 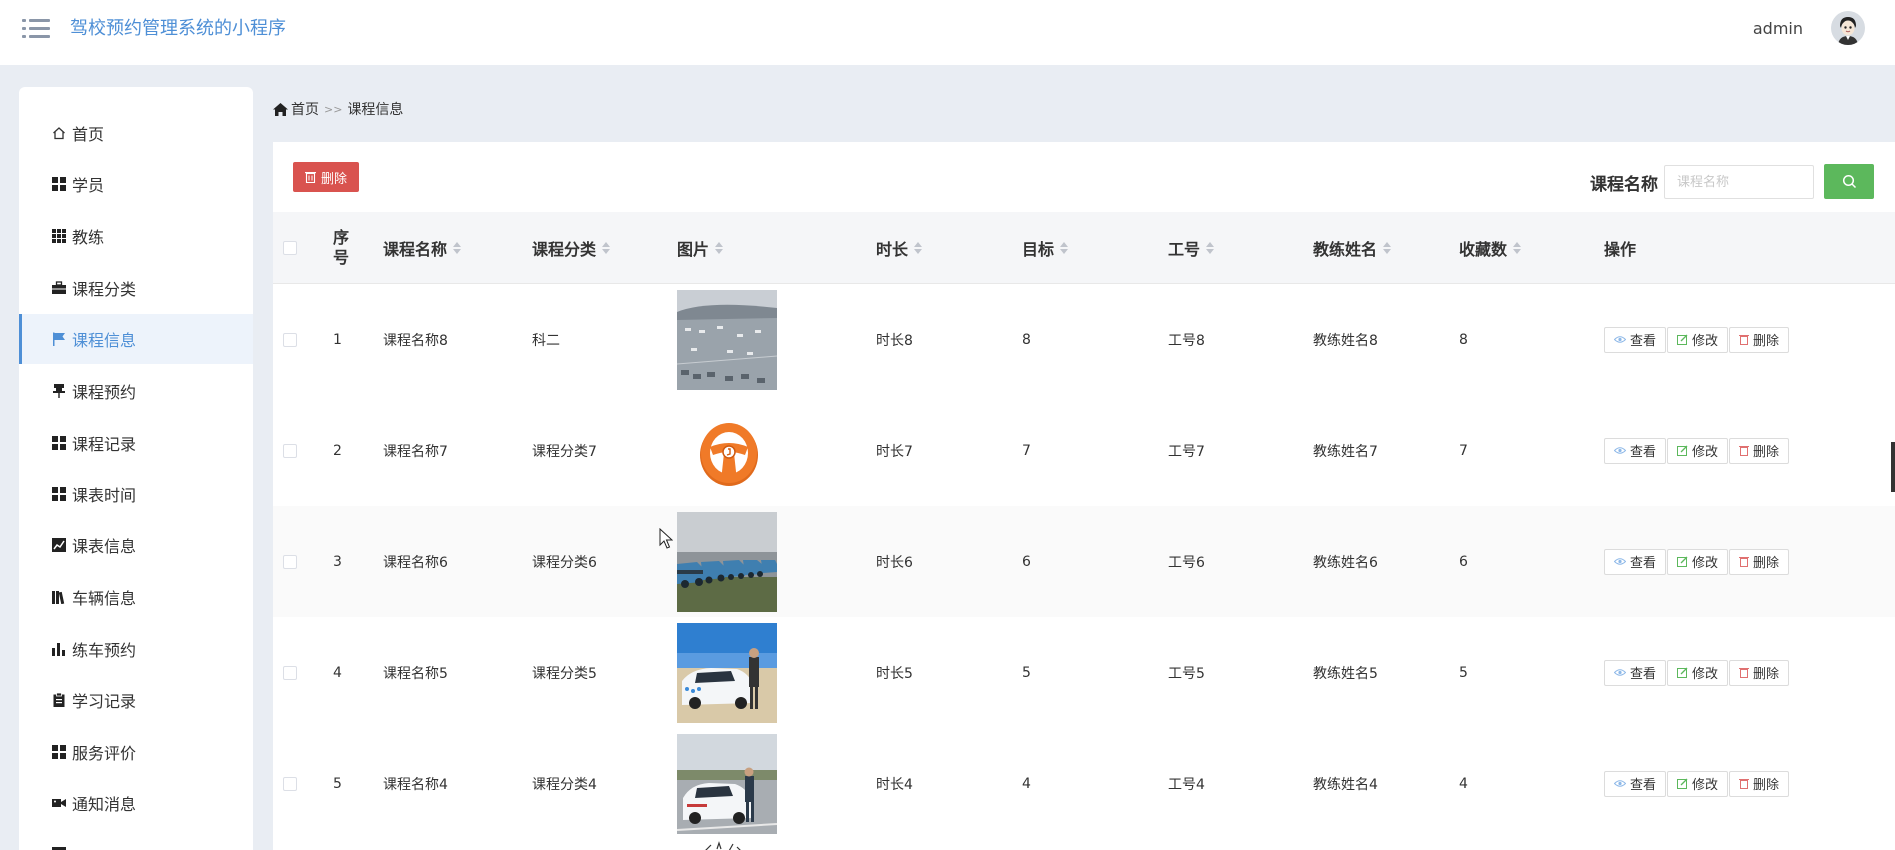 What do you see at coordinates (546, 340) in the screenshot?
I see `cell-course-category: 科二` at bounding box center [546, 340].